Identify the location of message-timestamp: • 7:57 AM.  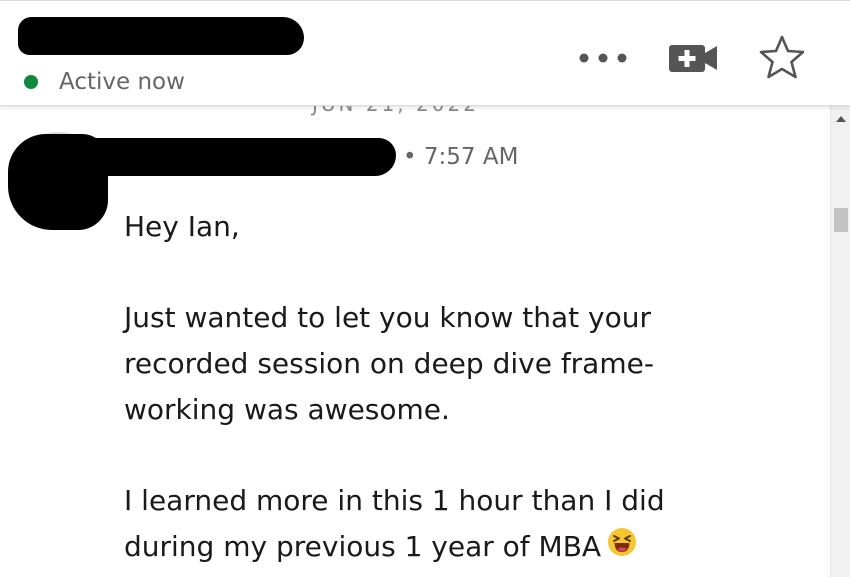
(461, 157).